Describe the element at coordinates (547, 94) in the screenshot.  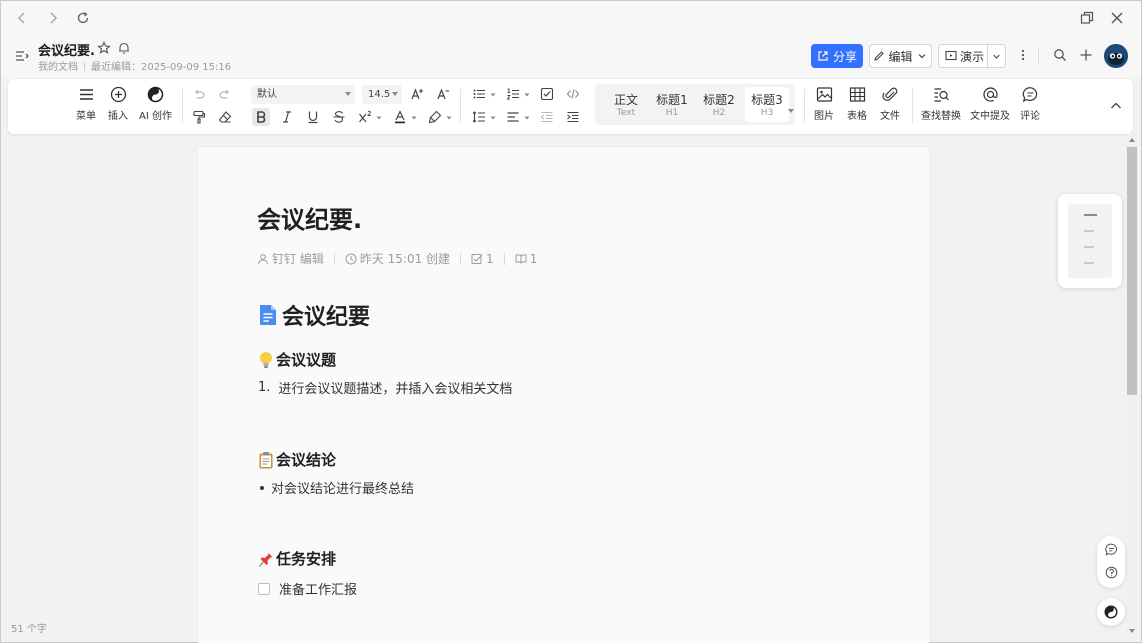
I see `checklist-icon` at that location.